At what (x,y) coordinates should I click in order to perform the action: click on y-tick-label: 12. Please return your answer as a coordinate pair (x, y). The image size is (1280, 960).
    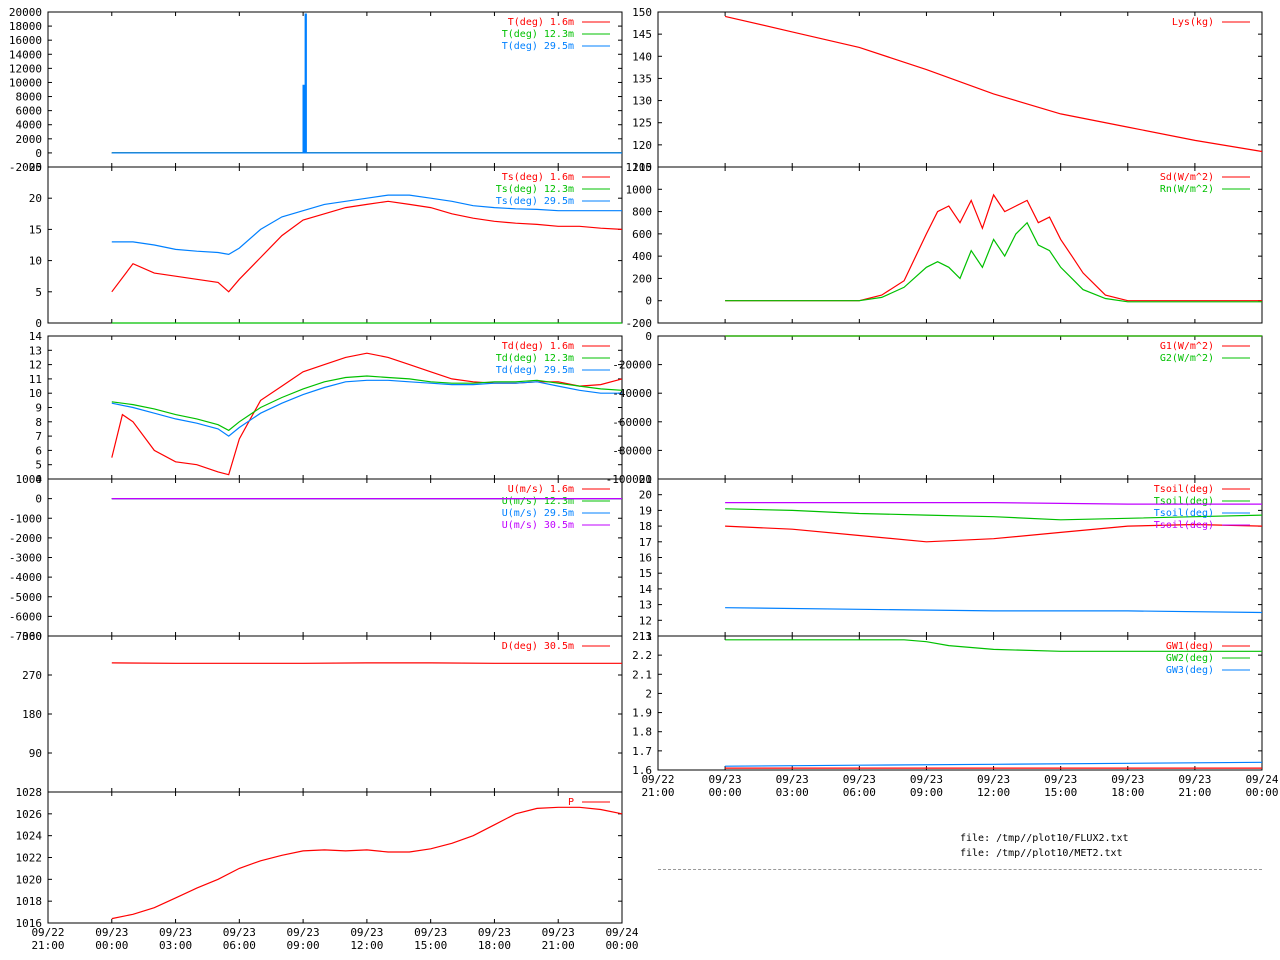
    Looking at the image, I should click on (645, 620).